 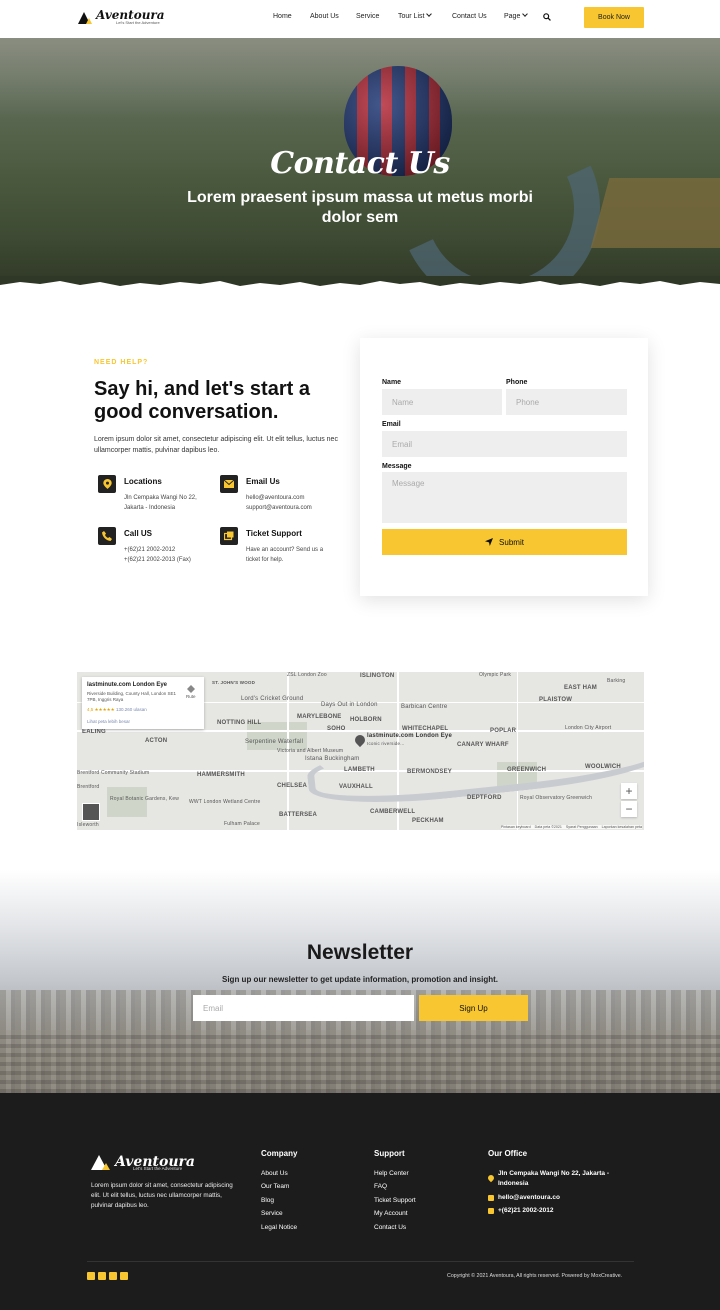 I want to click on footer-link: Our Team, so click(x=275, y=1186).